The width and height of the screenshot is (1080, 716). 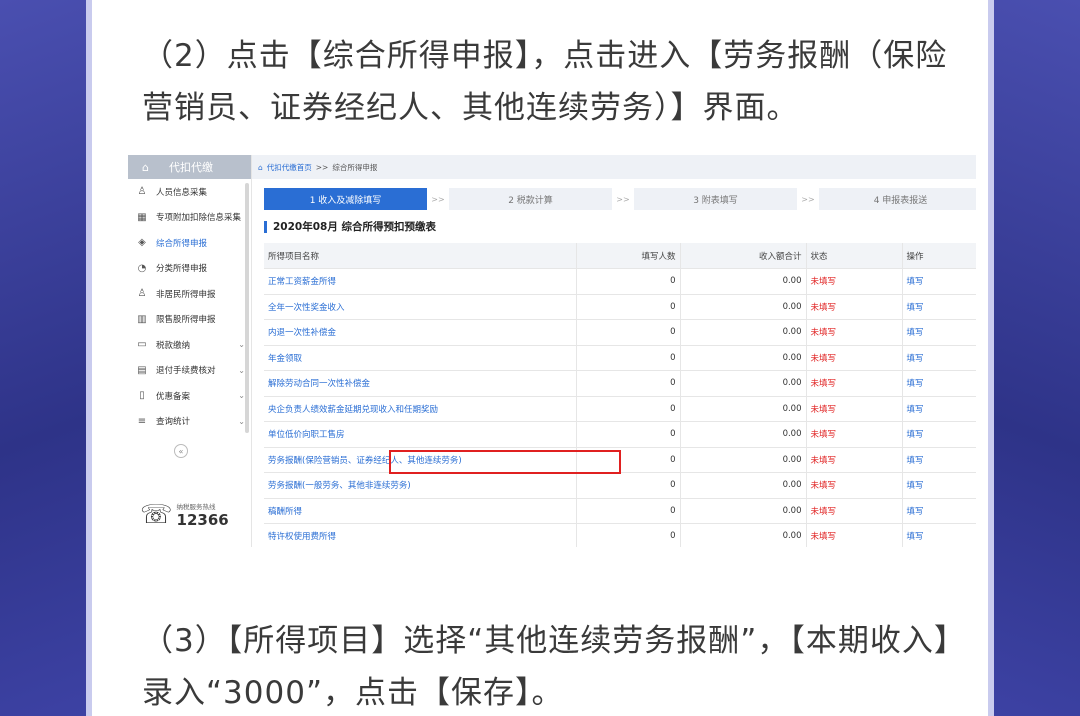 What do you see at coordinates (142, 192) in the screenshot?
I see `user-icon: ♙` at bounding box center [142, 192].